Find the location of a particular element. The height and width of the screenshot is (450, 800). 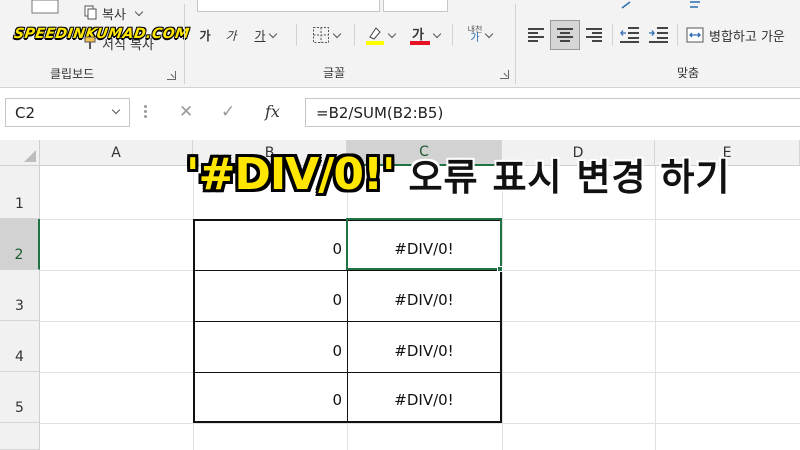

merge-center-label: 병합하고 가운 is located at coordinates (747, 37).